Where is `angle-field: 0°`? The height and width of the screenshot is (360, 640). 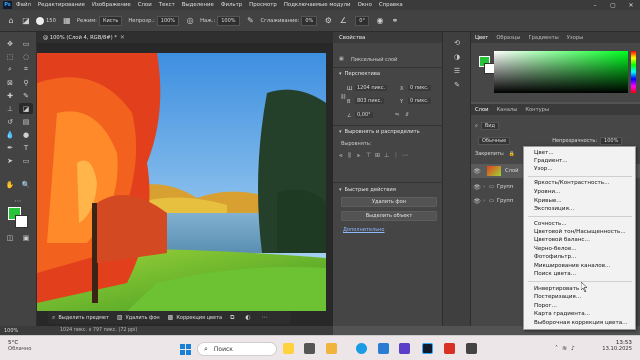
angle-field: 0° is located at coordinates (362, 20).